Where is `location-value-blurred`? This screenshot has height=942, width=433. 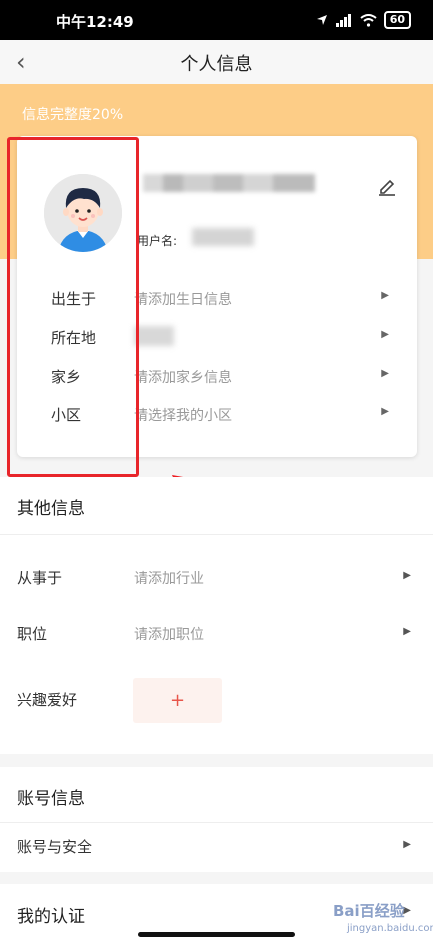 location-value-blurred is located at coordinates (154, 336).